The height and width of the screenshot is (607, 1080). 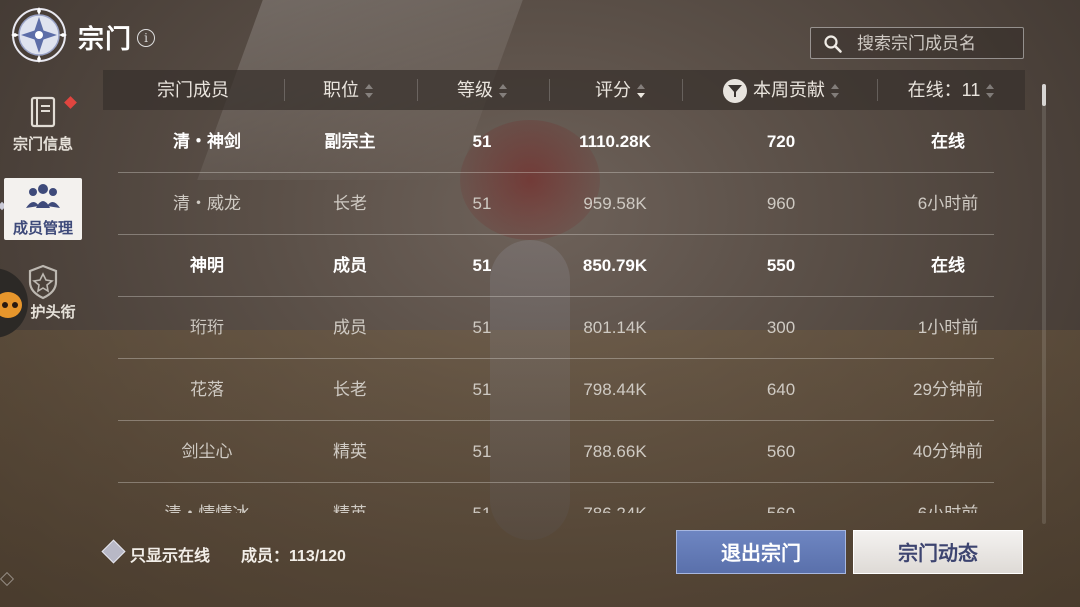 What do you see at coordinates (193, 90) in the screenshot?
I see `column-member: 宗门成员` at bounding box center [193, 90].